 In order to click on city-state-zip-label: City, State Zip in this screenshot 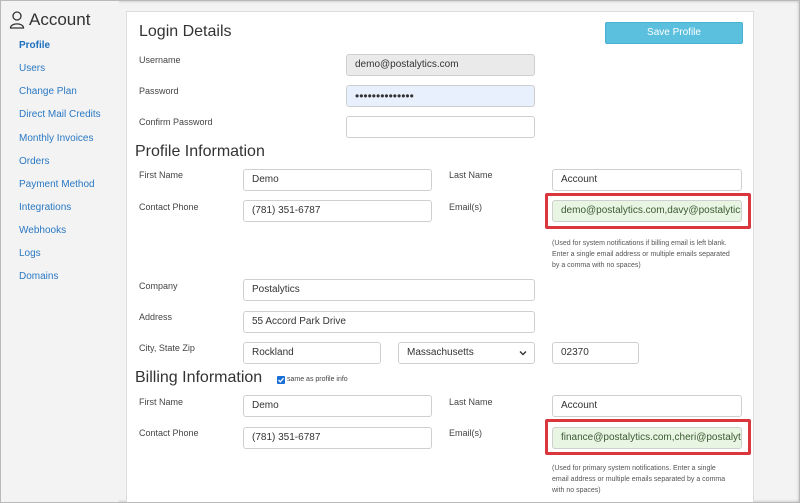, I will do `click(167, 348)`.